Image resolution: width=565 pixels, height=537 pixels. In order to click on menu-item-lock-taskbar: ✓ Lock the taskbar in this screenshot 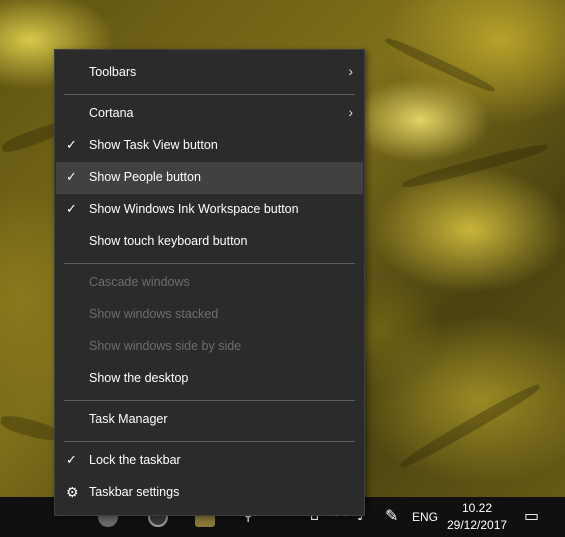, I will do `click(209, 461)`.